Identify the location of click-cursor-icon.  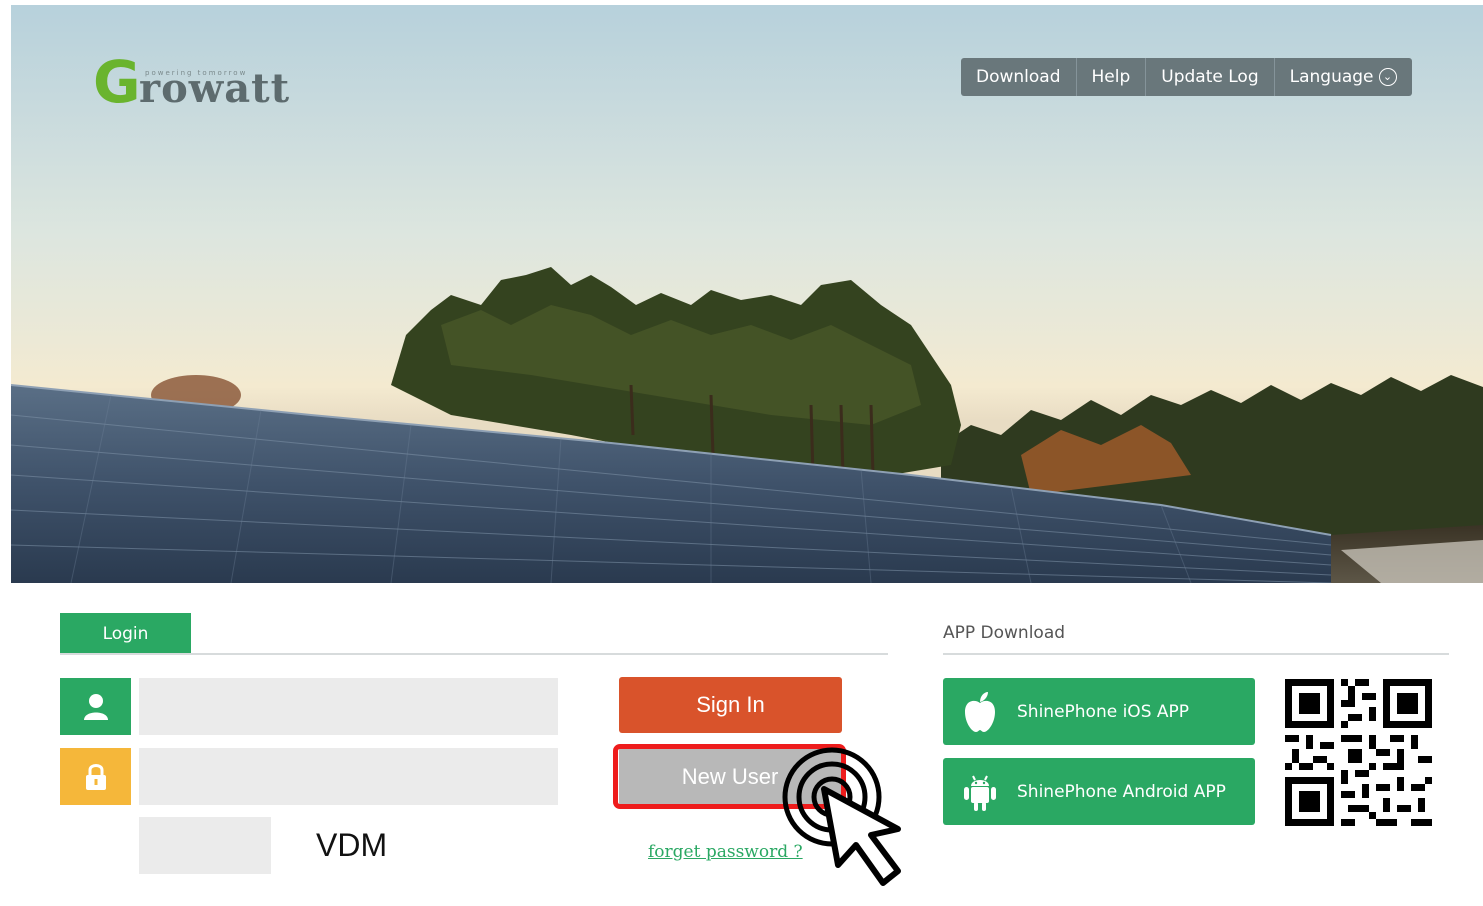
(841, 816).